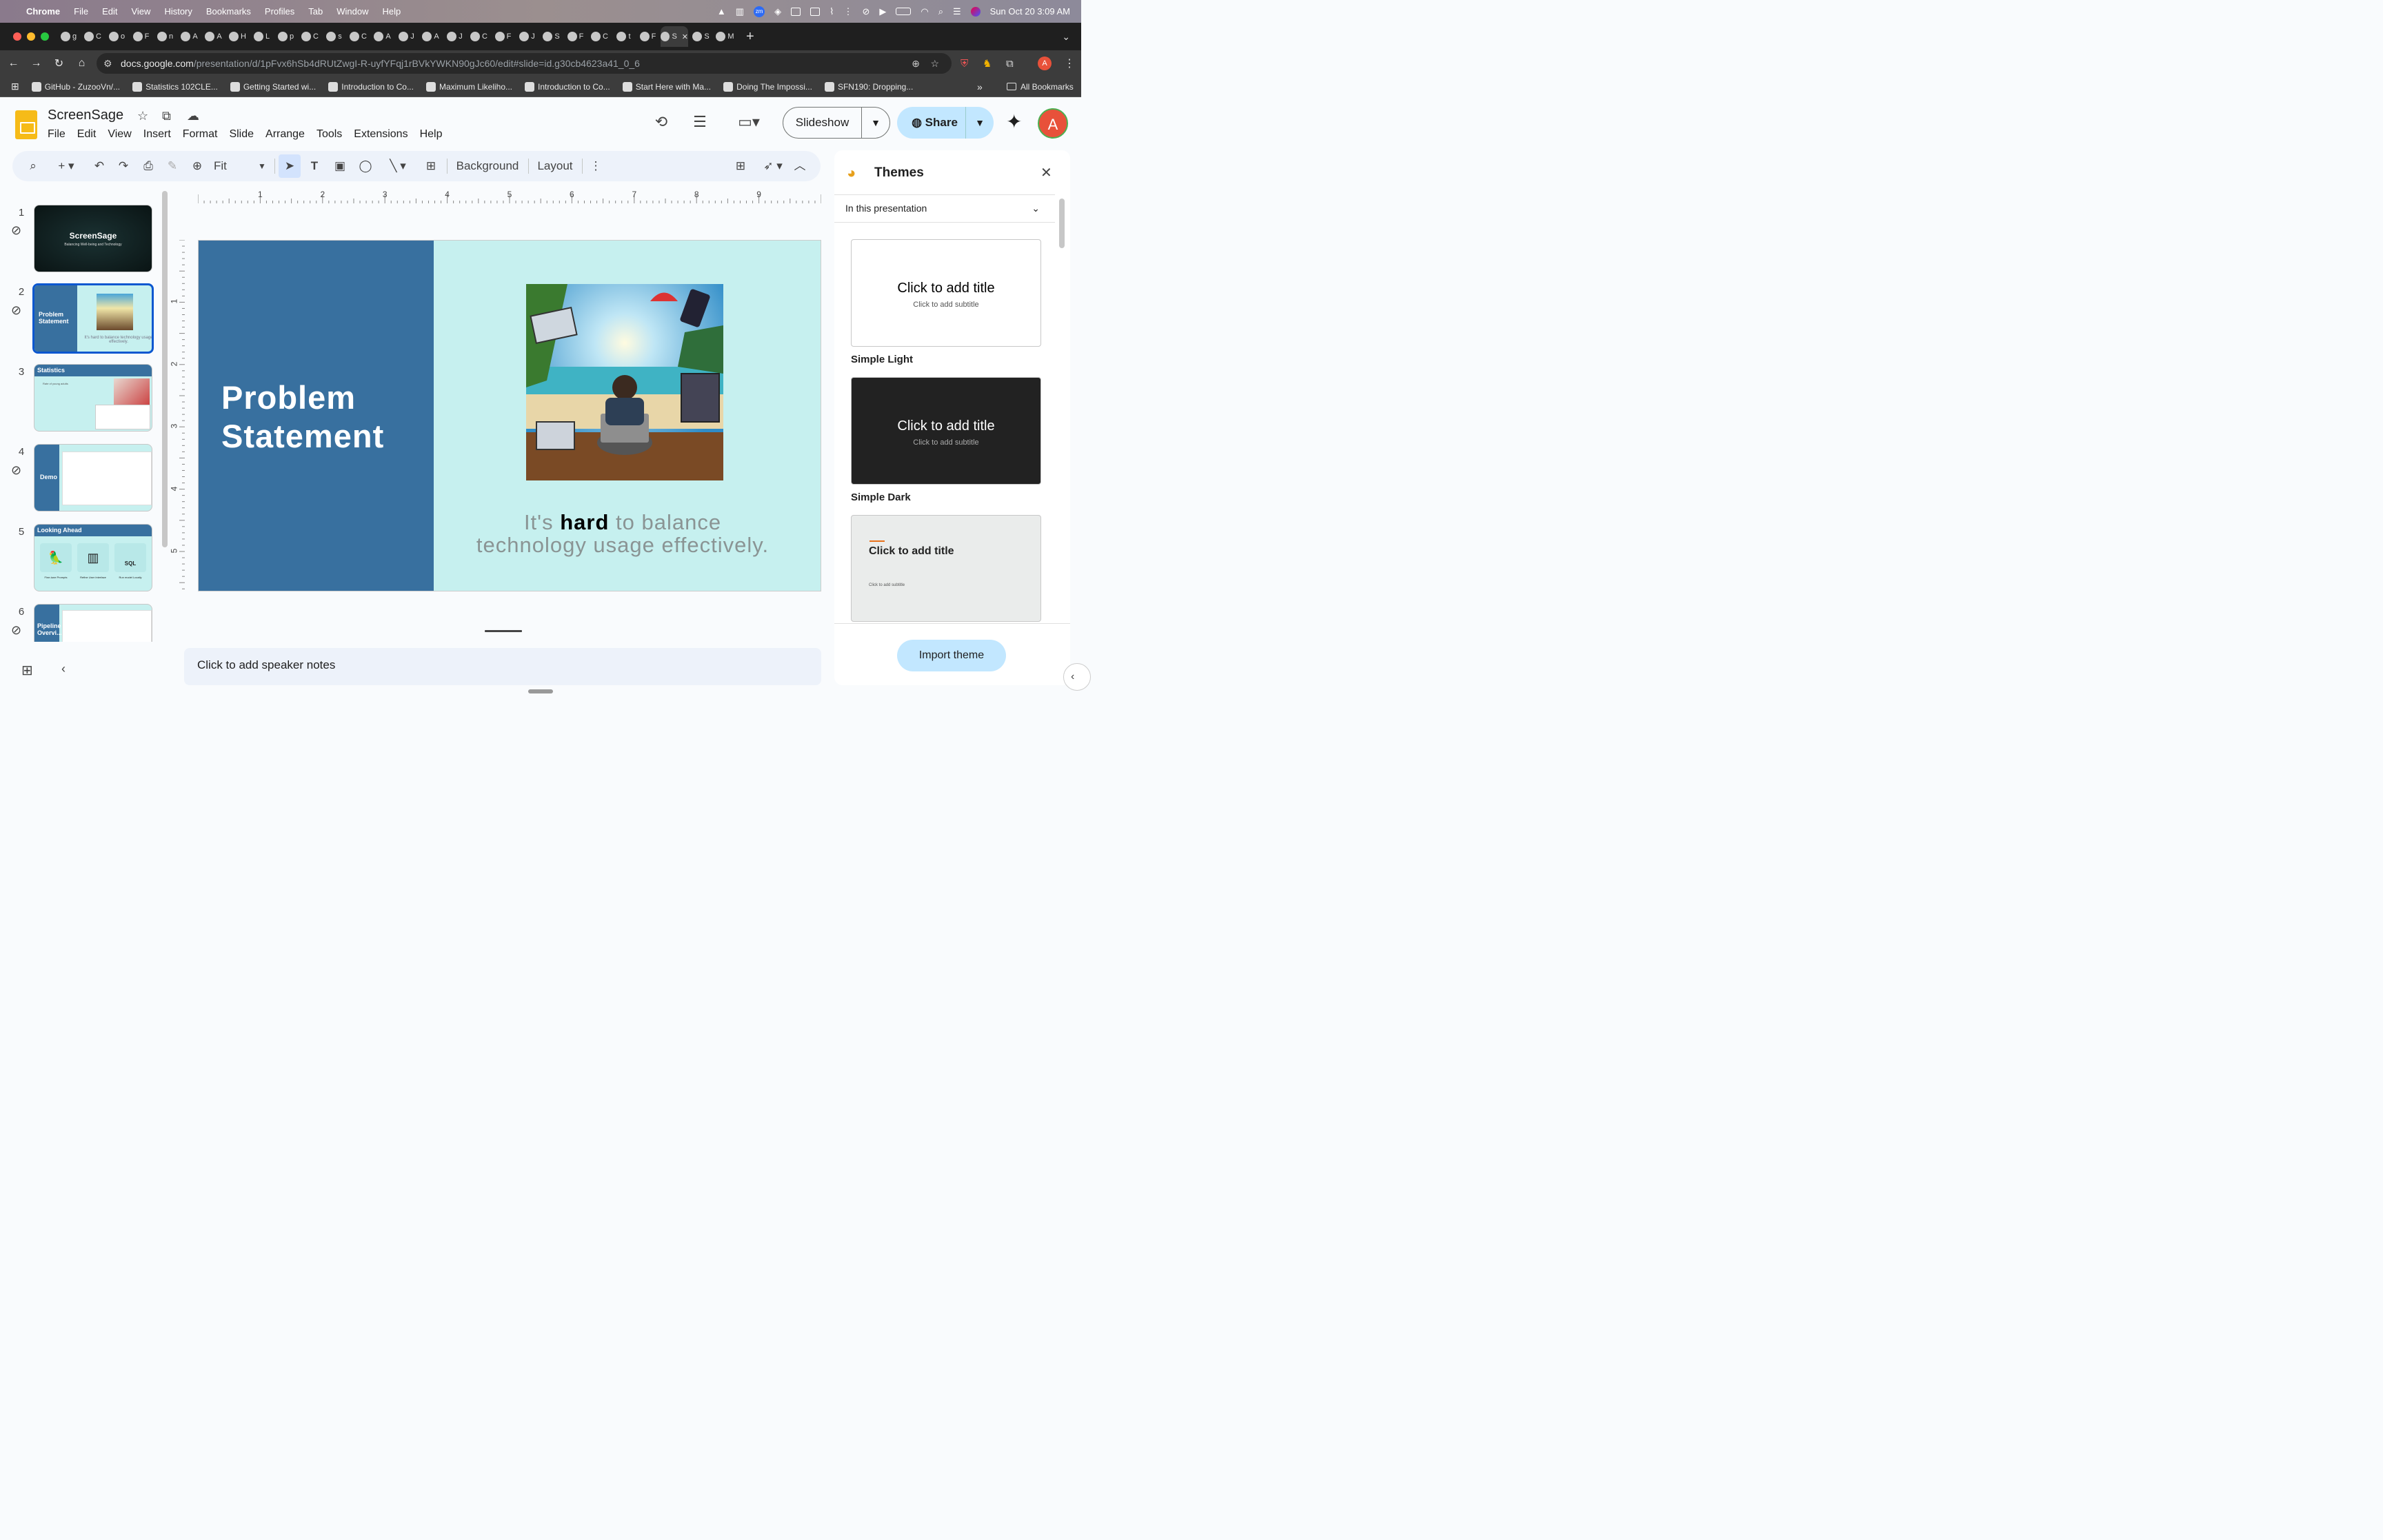 This screenshot has width=2383, height=1540. I want to click on zoom-status-icon: zm, so click(759, 12).